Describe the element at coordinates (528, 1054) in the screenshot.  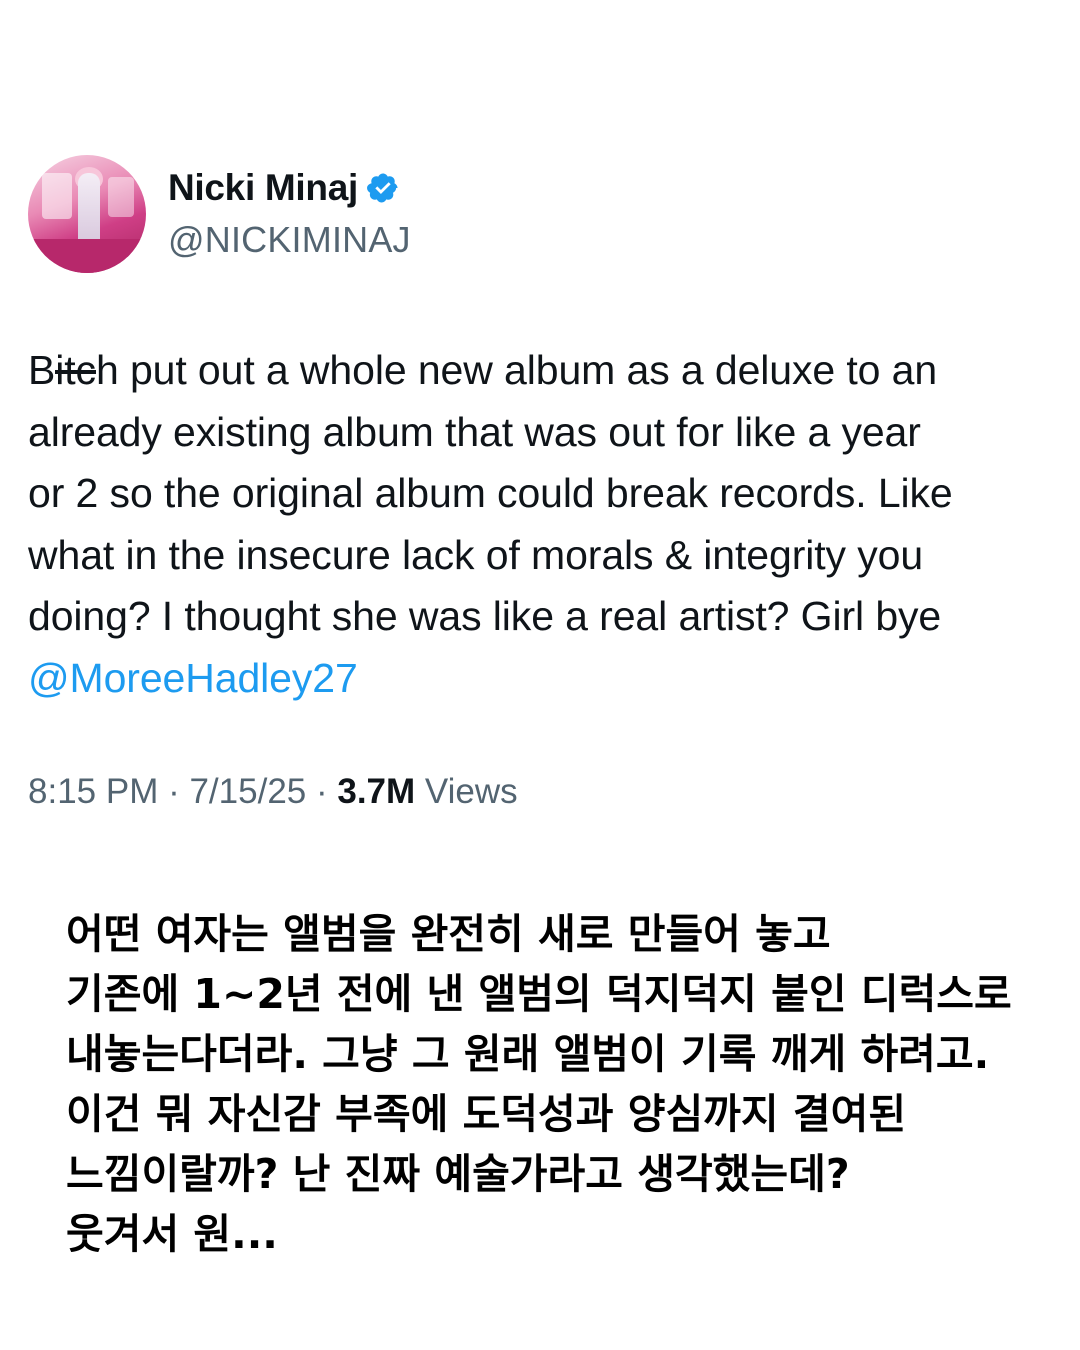
I see `translation-line: 내놓는다더라. 그냥 그 원래 앨범이 기록 깨게 하려고.` at that location.